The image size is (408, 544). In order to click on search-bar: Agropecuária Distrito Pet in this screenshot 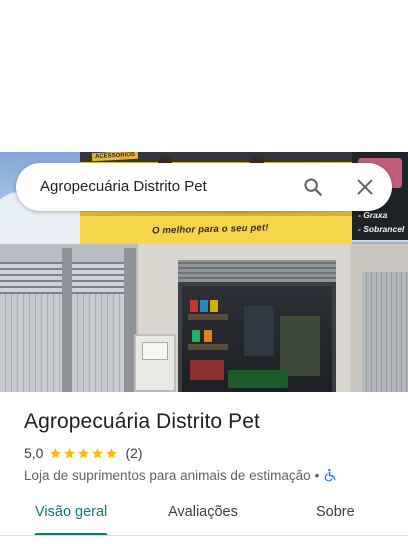, I will do `click(204, 187)`.